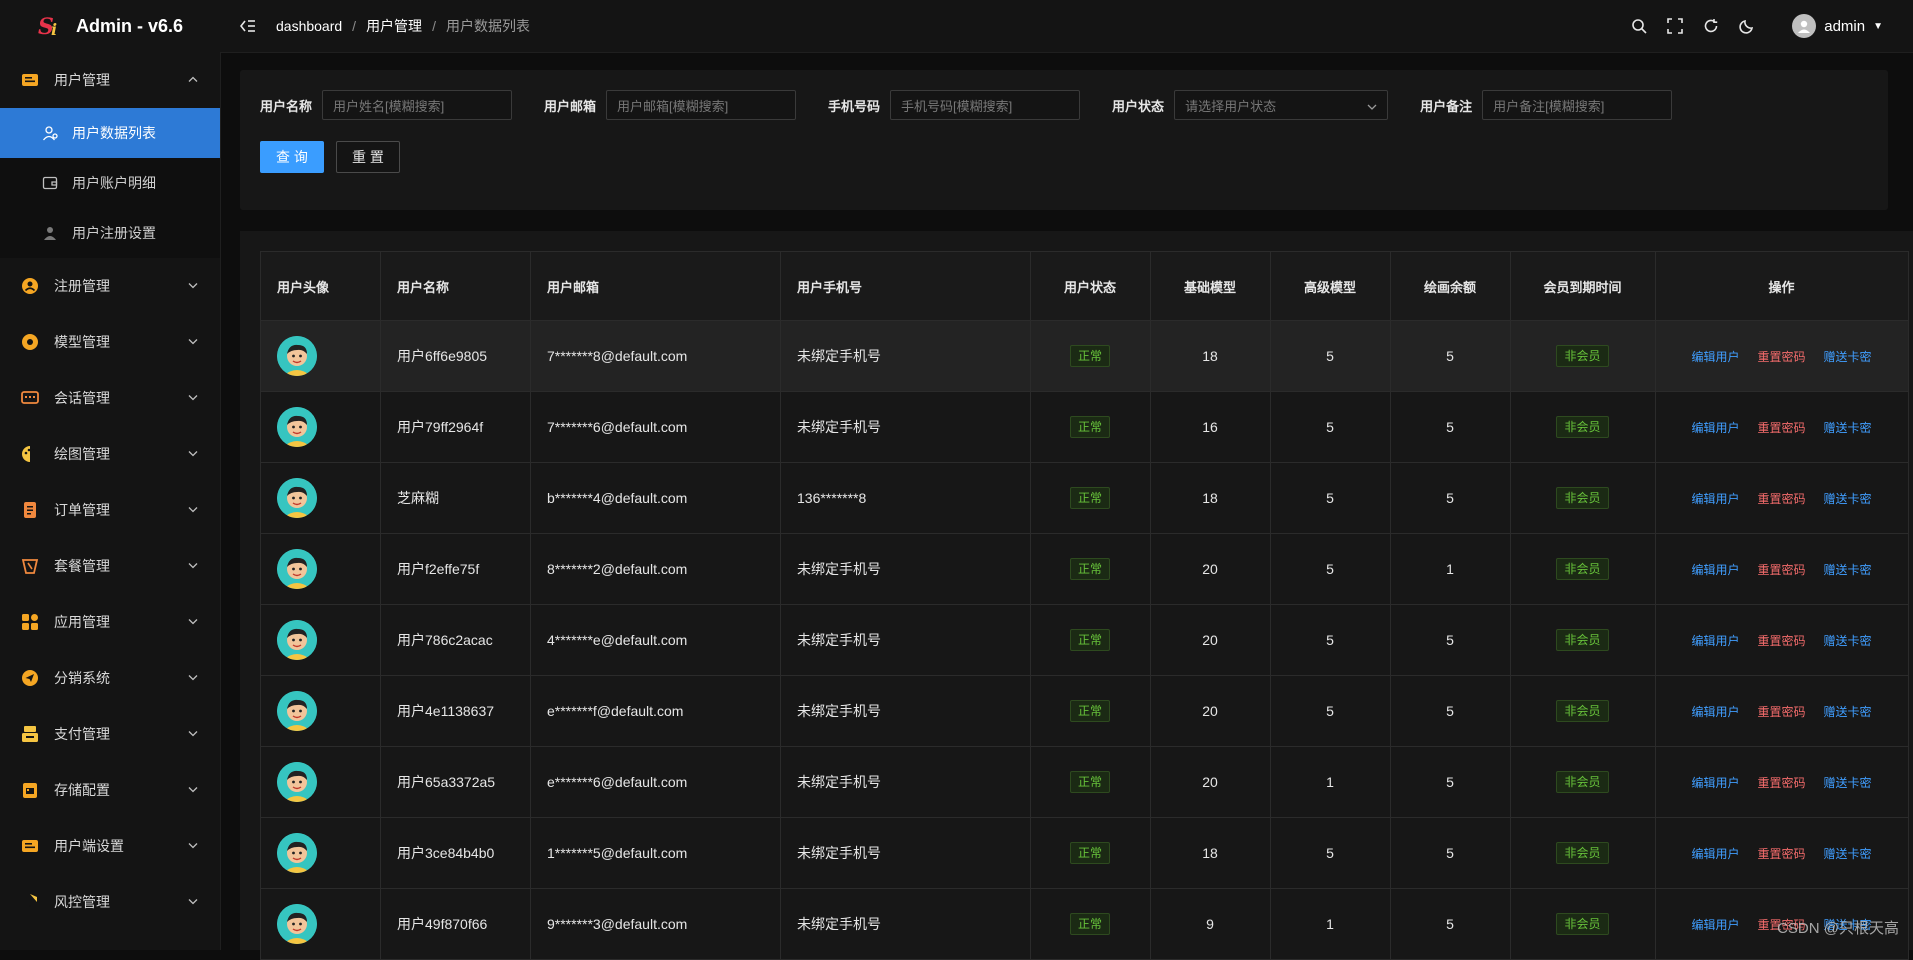  What do you see at coordinates (309, 26) in the screenshot?
I see `breadcrumb-dashboard: dashboard` at bounding box center [309, 26].